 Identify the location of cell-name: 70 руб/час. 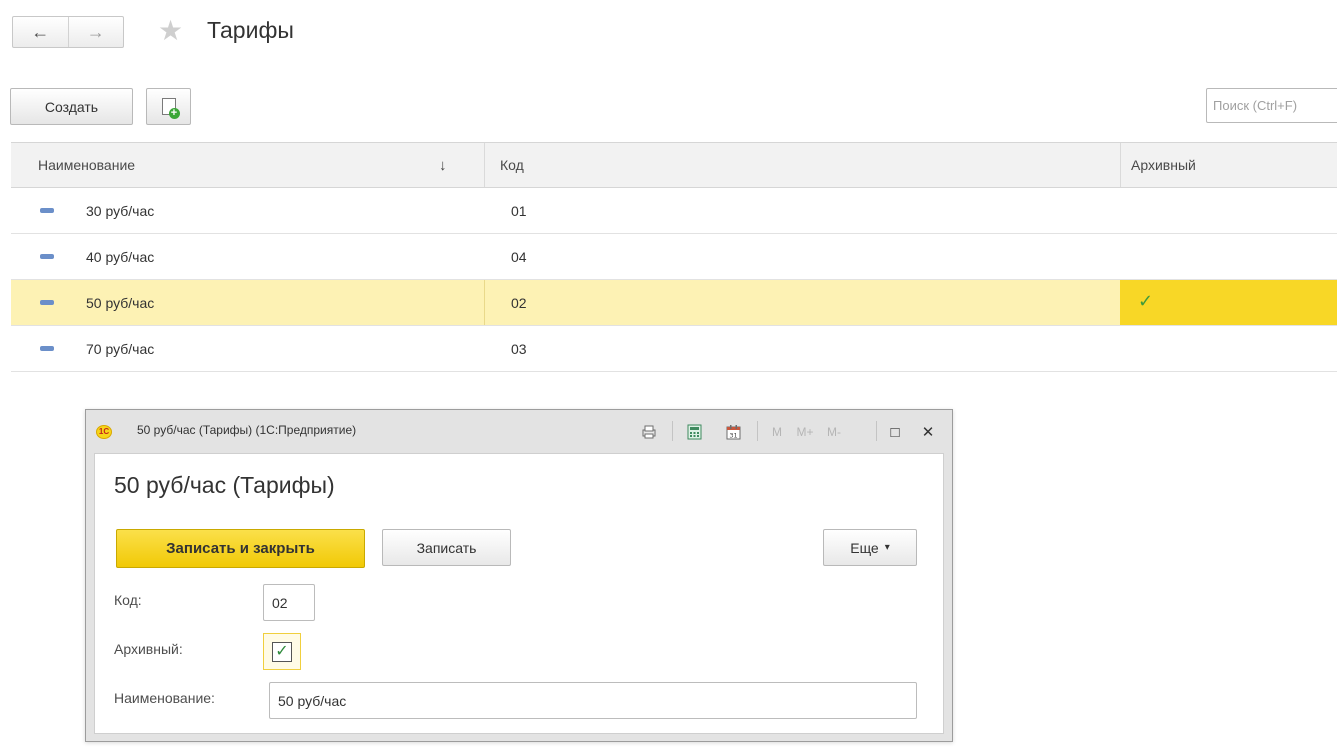
(120, 348).